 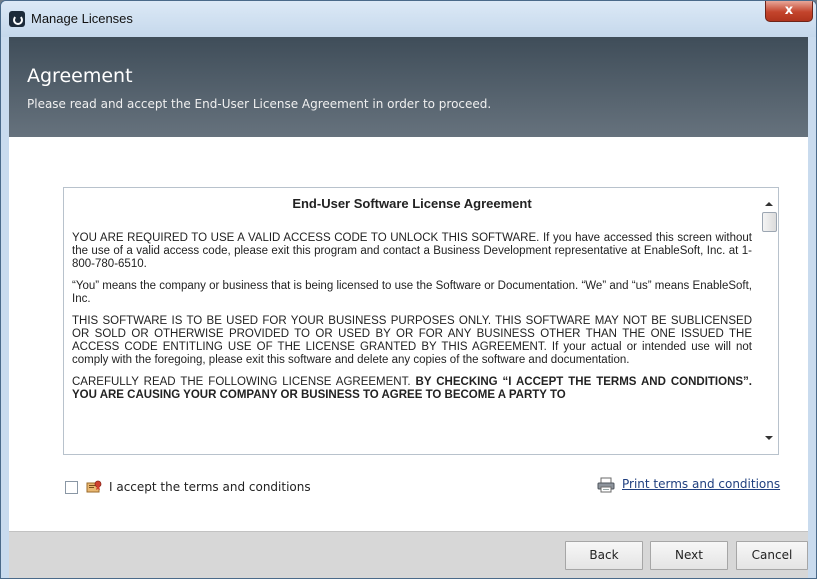 What do you see at coordinates (210, 487) in the screenshot?
I see `accept-terms-label: I accept the terms and conditions` at bounding box center [210, 487].